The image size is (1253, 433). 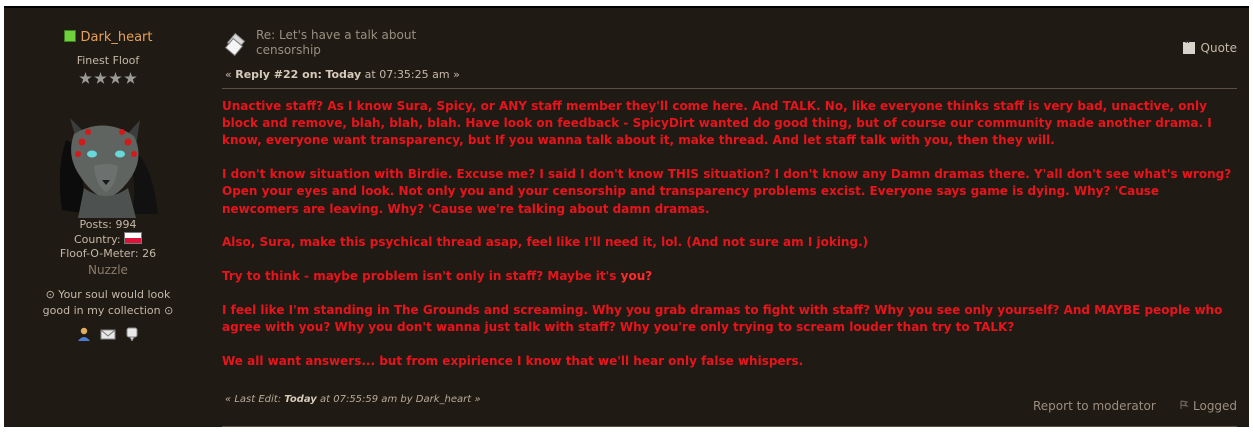 What do you see at coordinates (366, 50) in the screenshot?
I see `subject-line-2: censorship` at bounding box center [366, 50].